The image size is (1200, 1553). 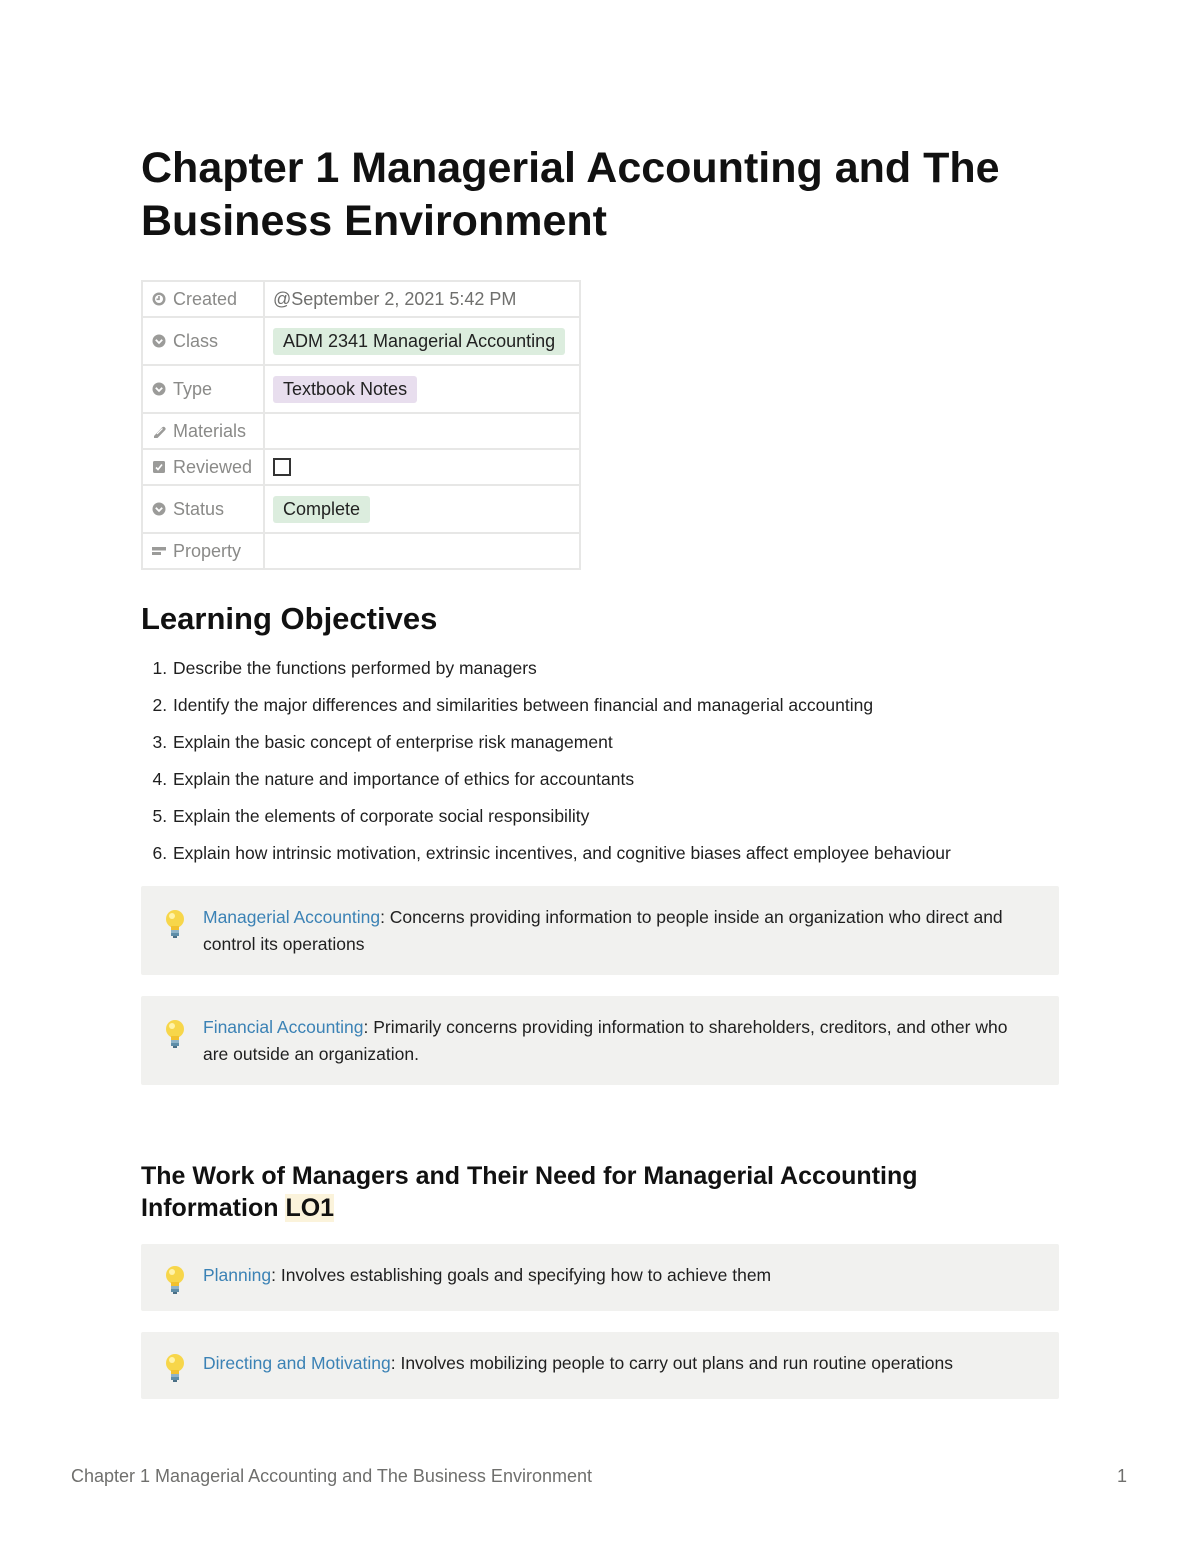 What do you see at coordinates (422, 299) in the screenshot?
I see `property-value-created: @September 2, 2021 5:42 PM` at bounding box center [422, 299].